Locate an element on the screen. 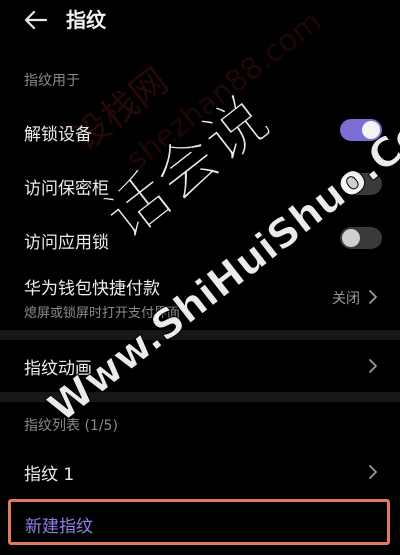 The image size is (400, 555). new-fingerprint-label: 新建指纹 is located at coordinates (59, 527).